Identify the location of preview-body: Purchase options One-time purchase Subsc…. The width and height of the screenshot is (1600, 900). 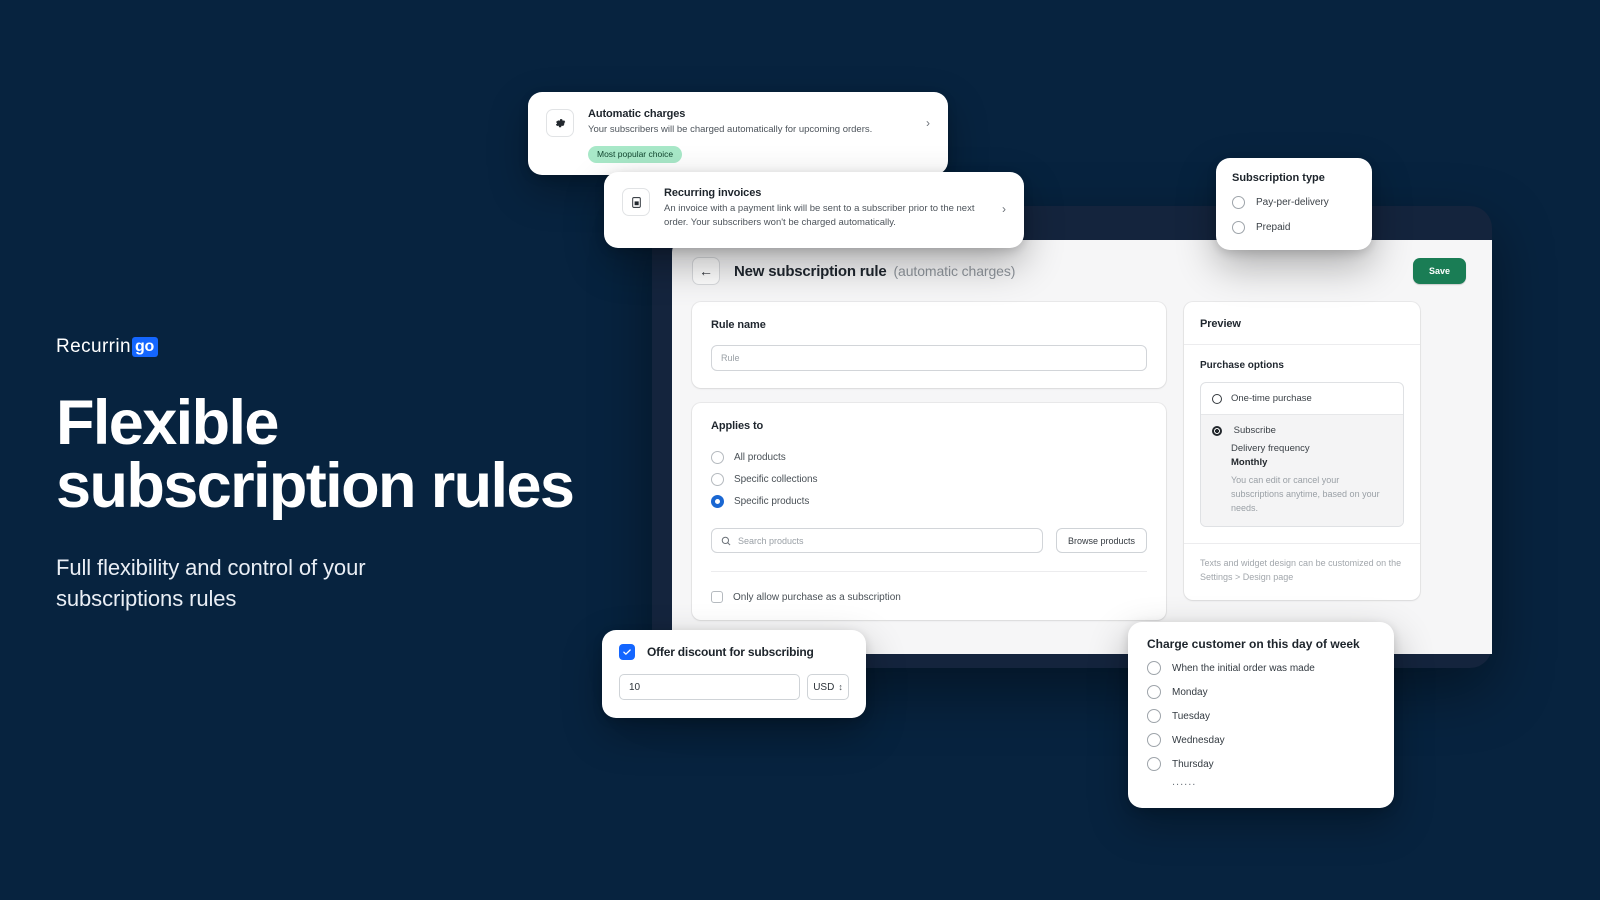
(1302, 436).